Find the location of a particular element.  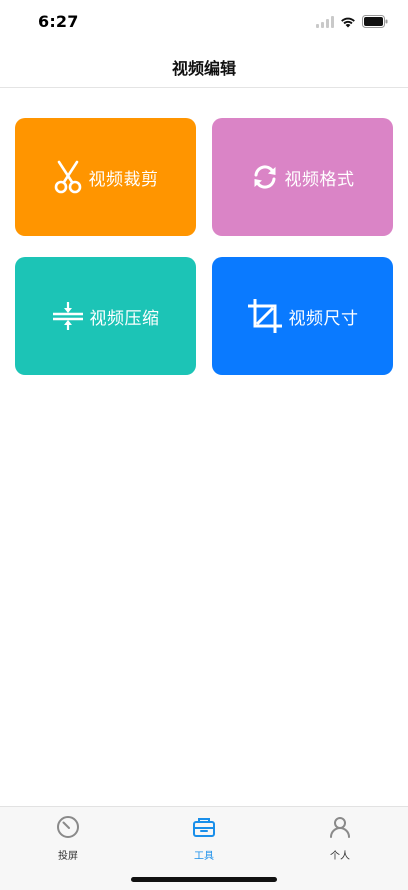

convert-icon is located at coordinates (265, 177).